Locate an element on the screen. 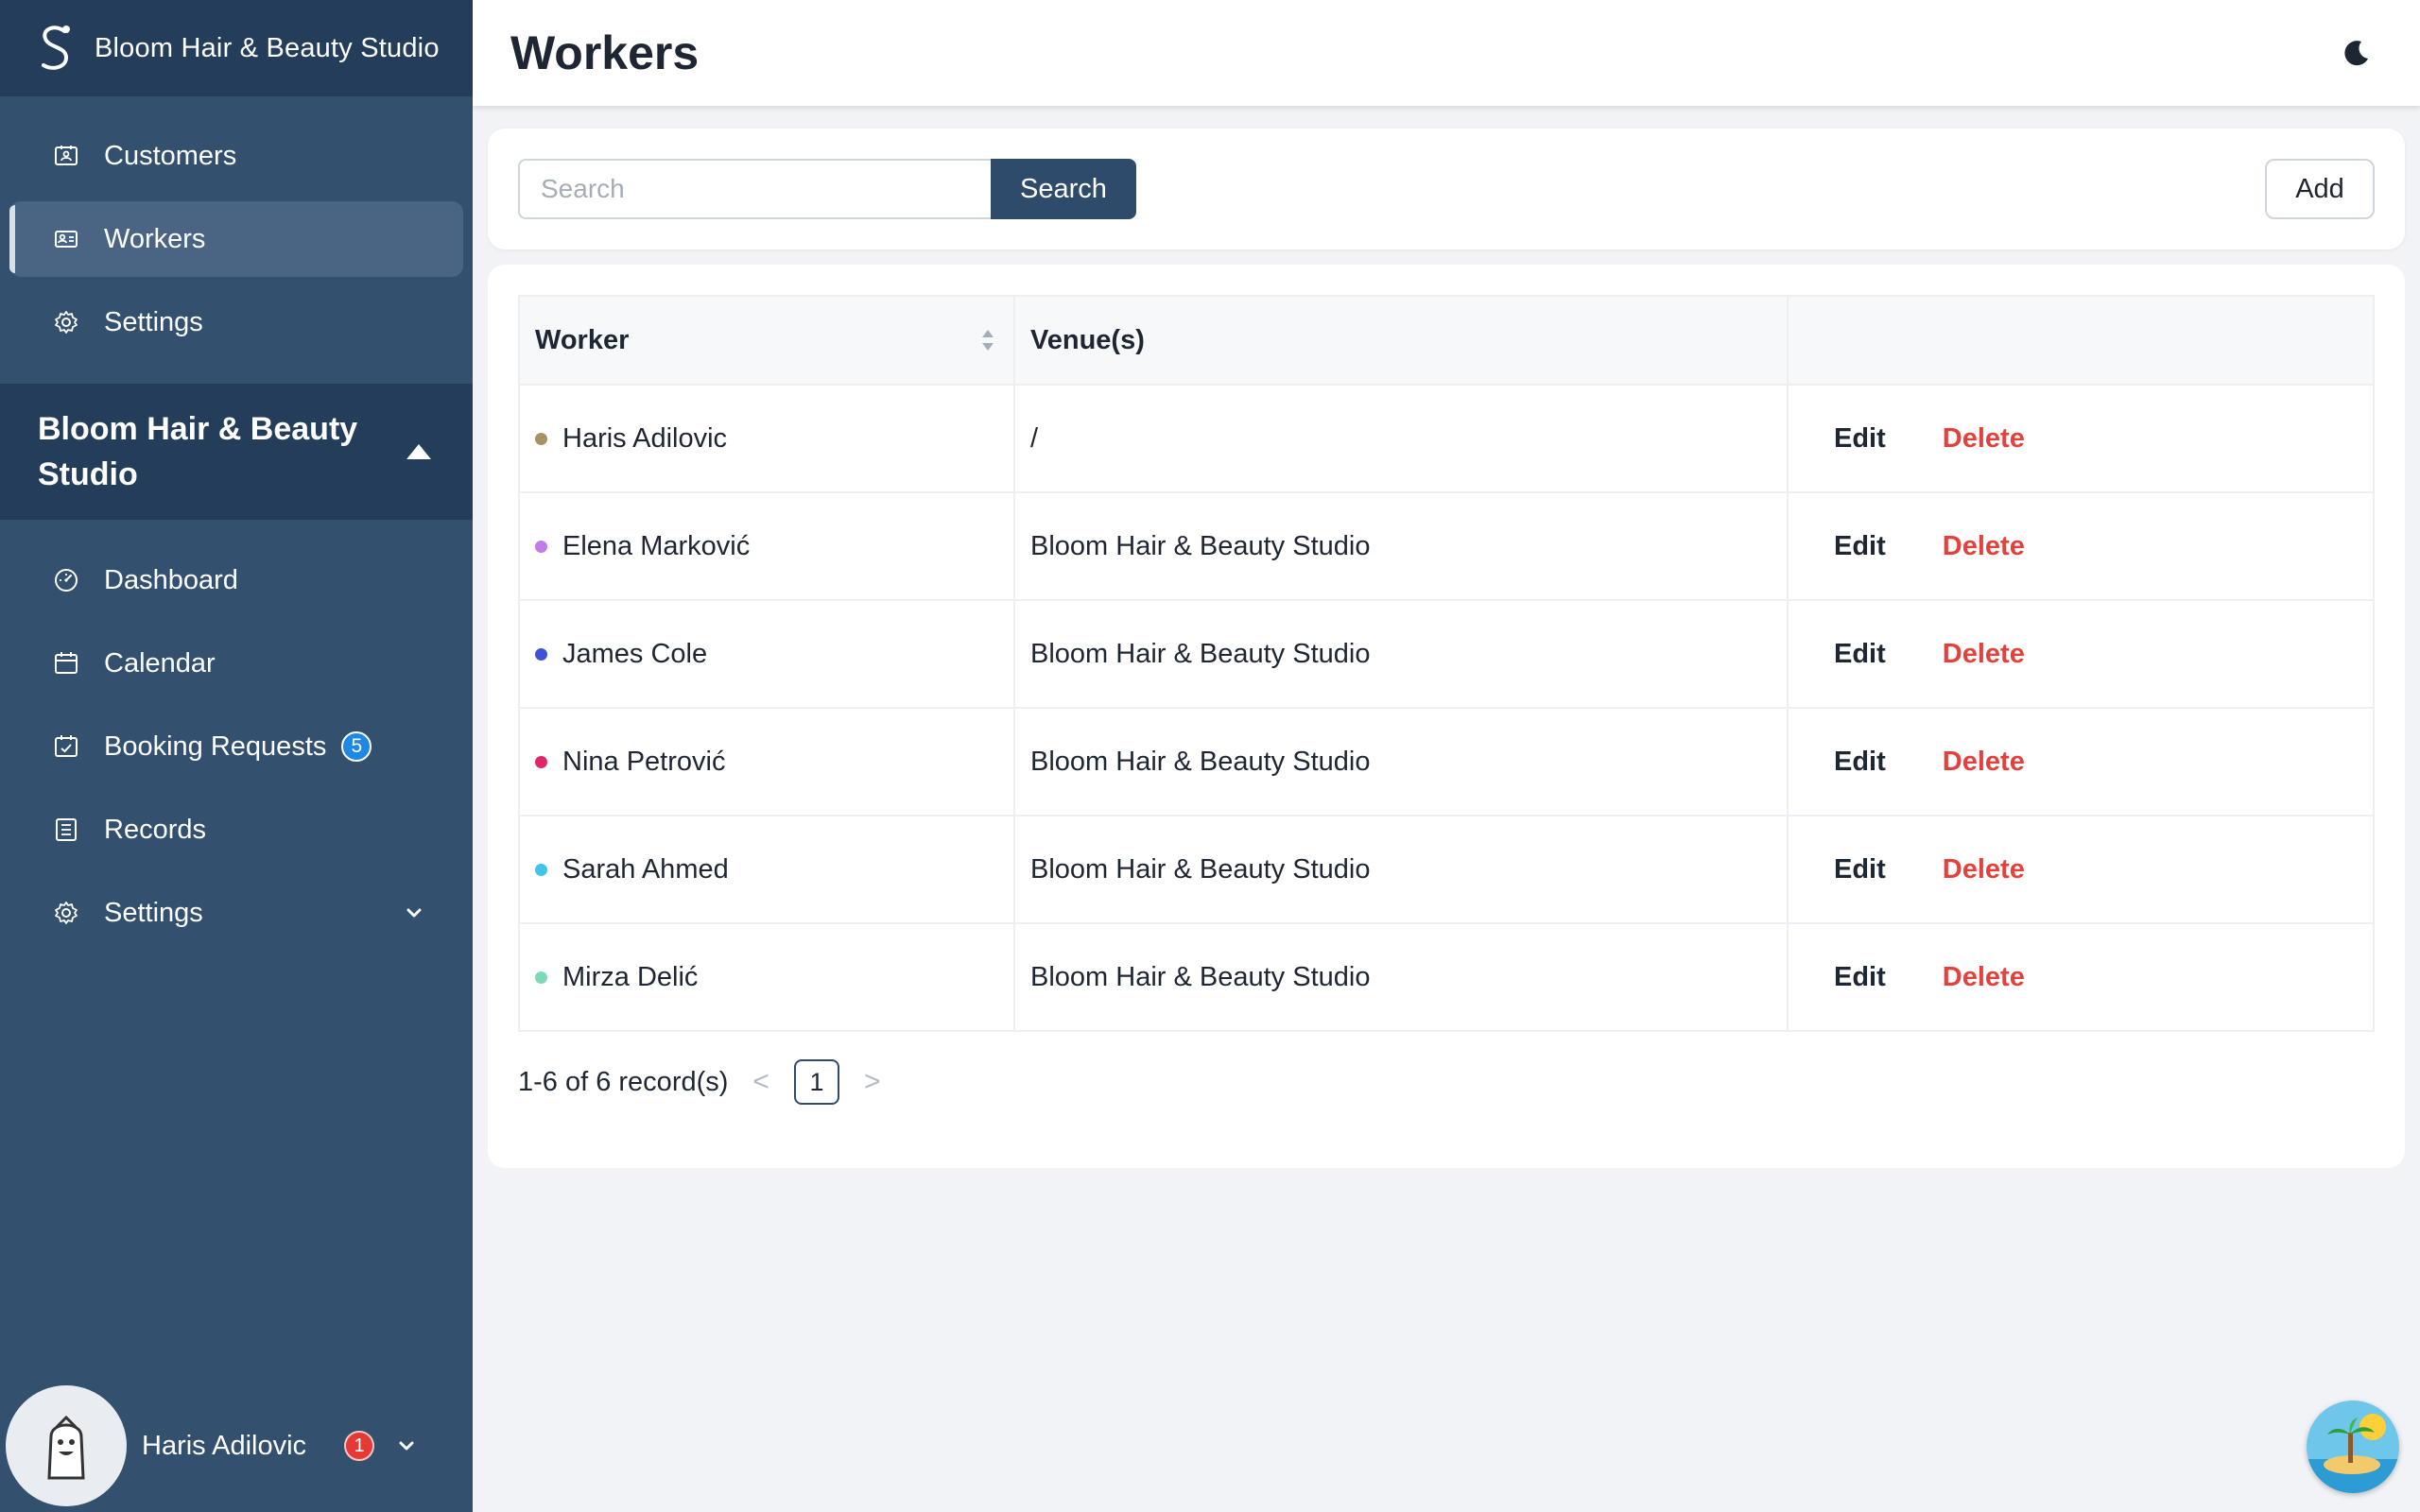  sidebar-item-workers: Workers is located at coordinates (236, 239).